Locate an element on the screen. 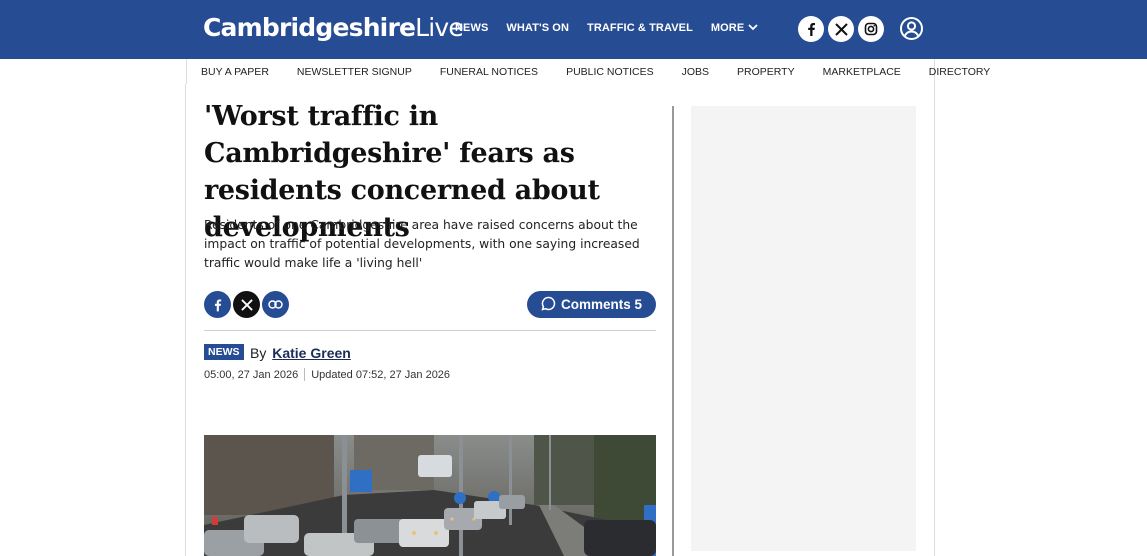 The height and width of the screenshot is (556, 1147). published-time: 05:00, 27 Jan 2026 is located at coordinates (251, 374).